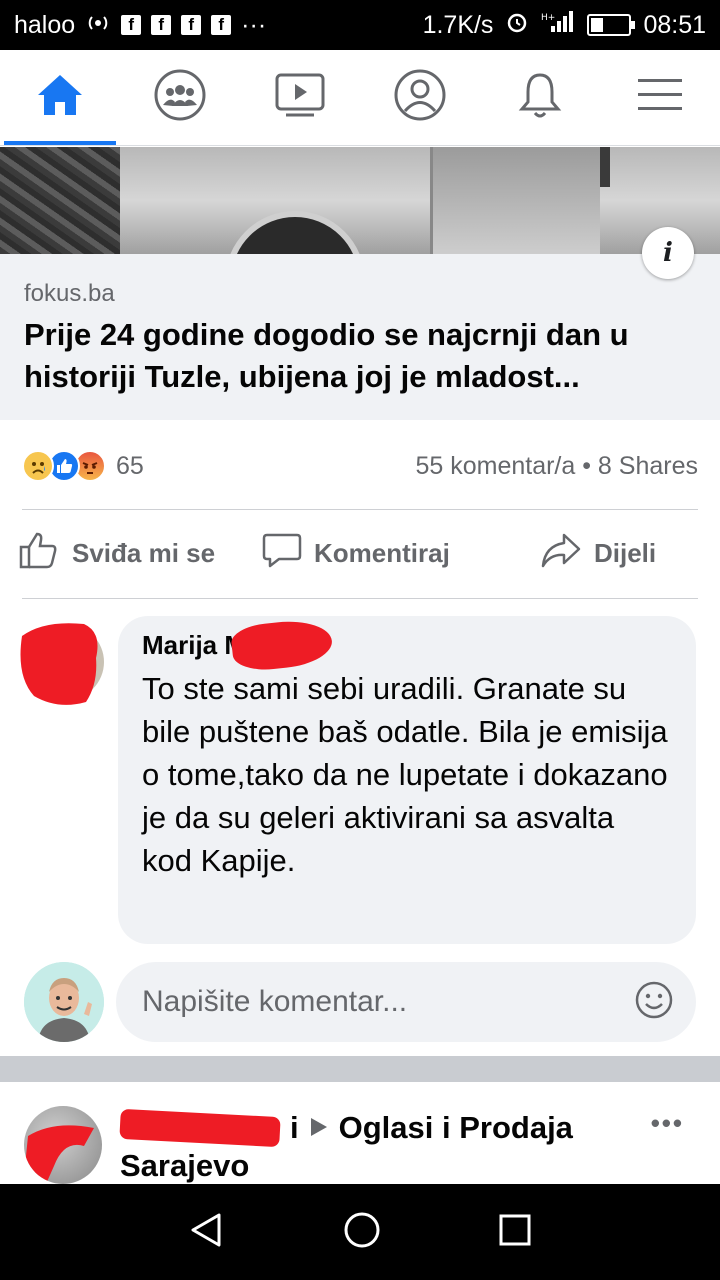 Image resolution: width=720 pixels, height=1280 pixels. I want to click on share-label: Dijeli, so click(625, 552).